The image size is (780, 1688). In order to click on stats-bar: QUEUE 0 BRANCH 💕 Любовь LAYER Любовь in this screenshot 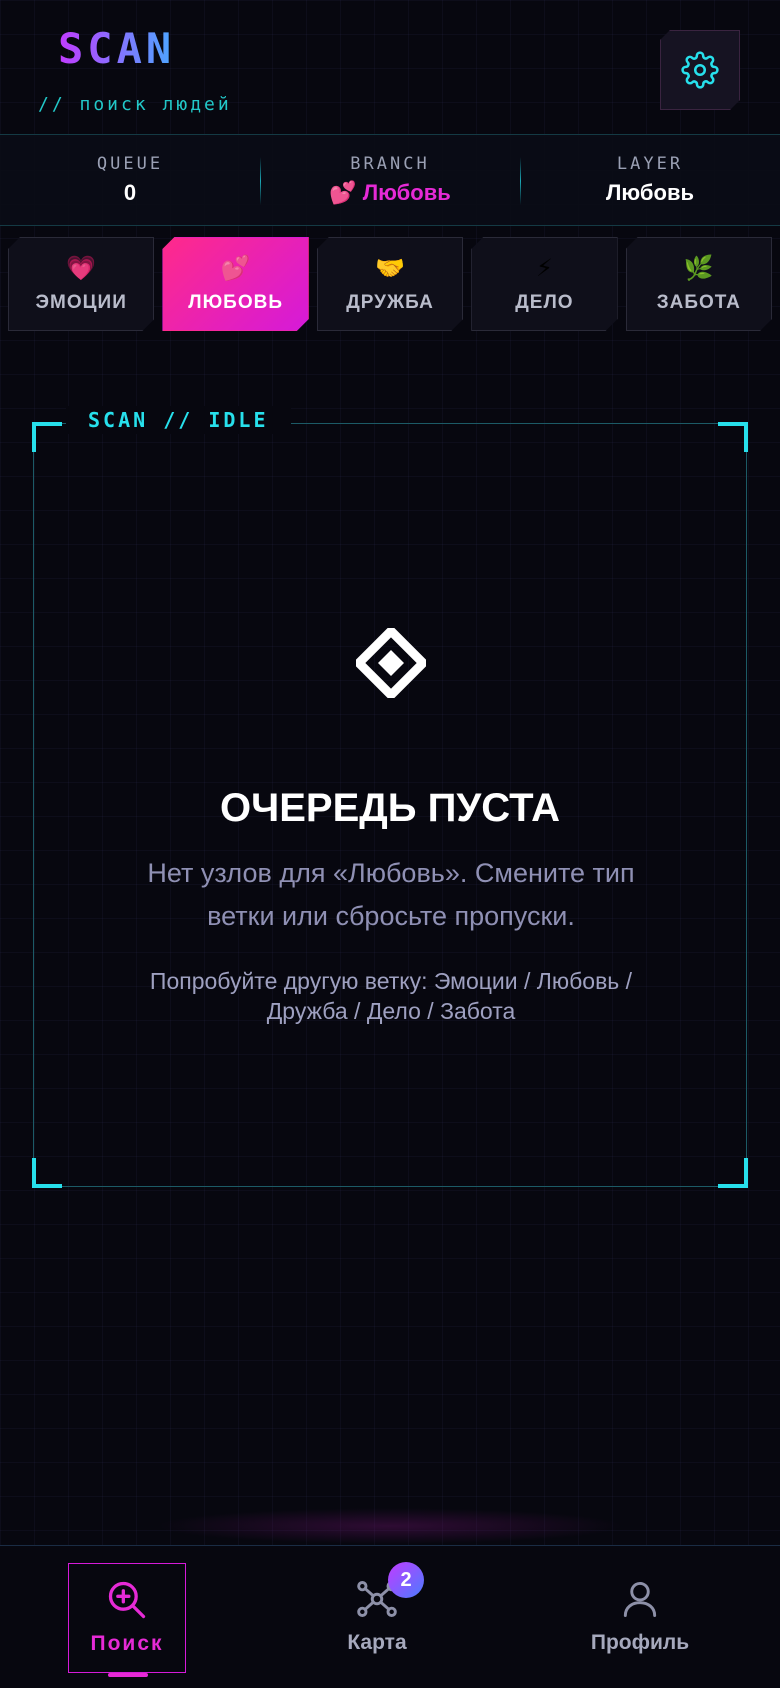, I will do `click(390, 180)`.